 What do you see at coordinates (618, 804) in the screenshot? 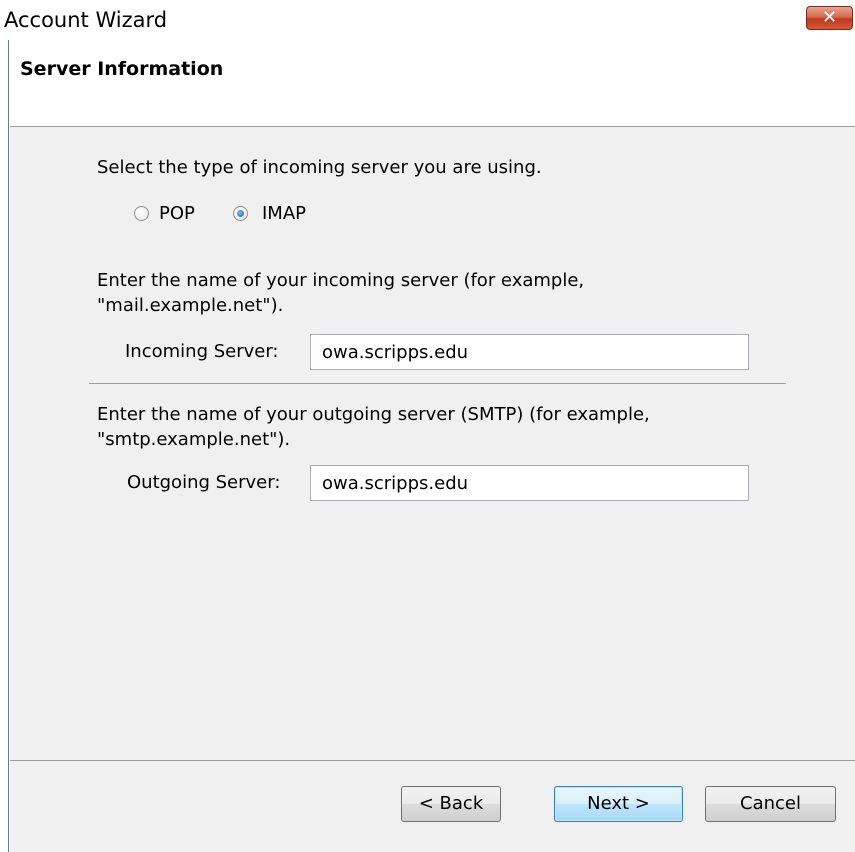
I see `next-button: Next >` at bounding box center [618, 804].